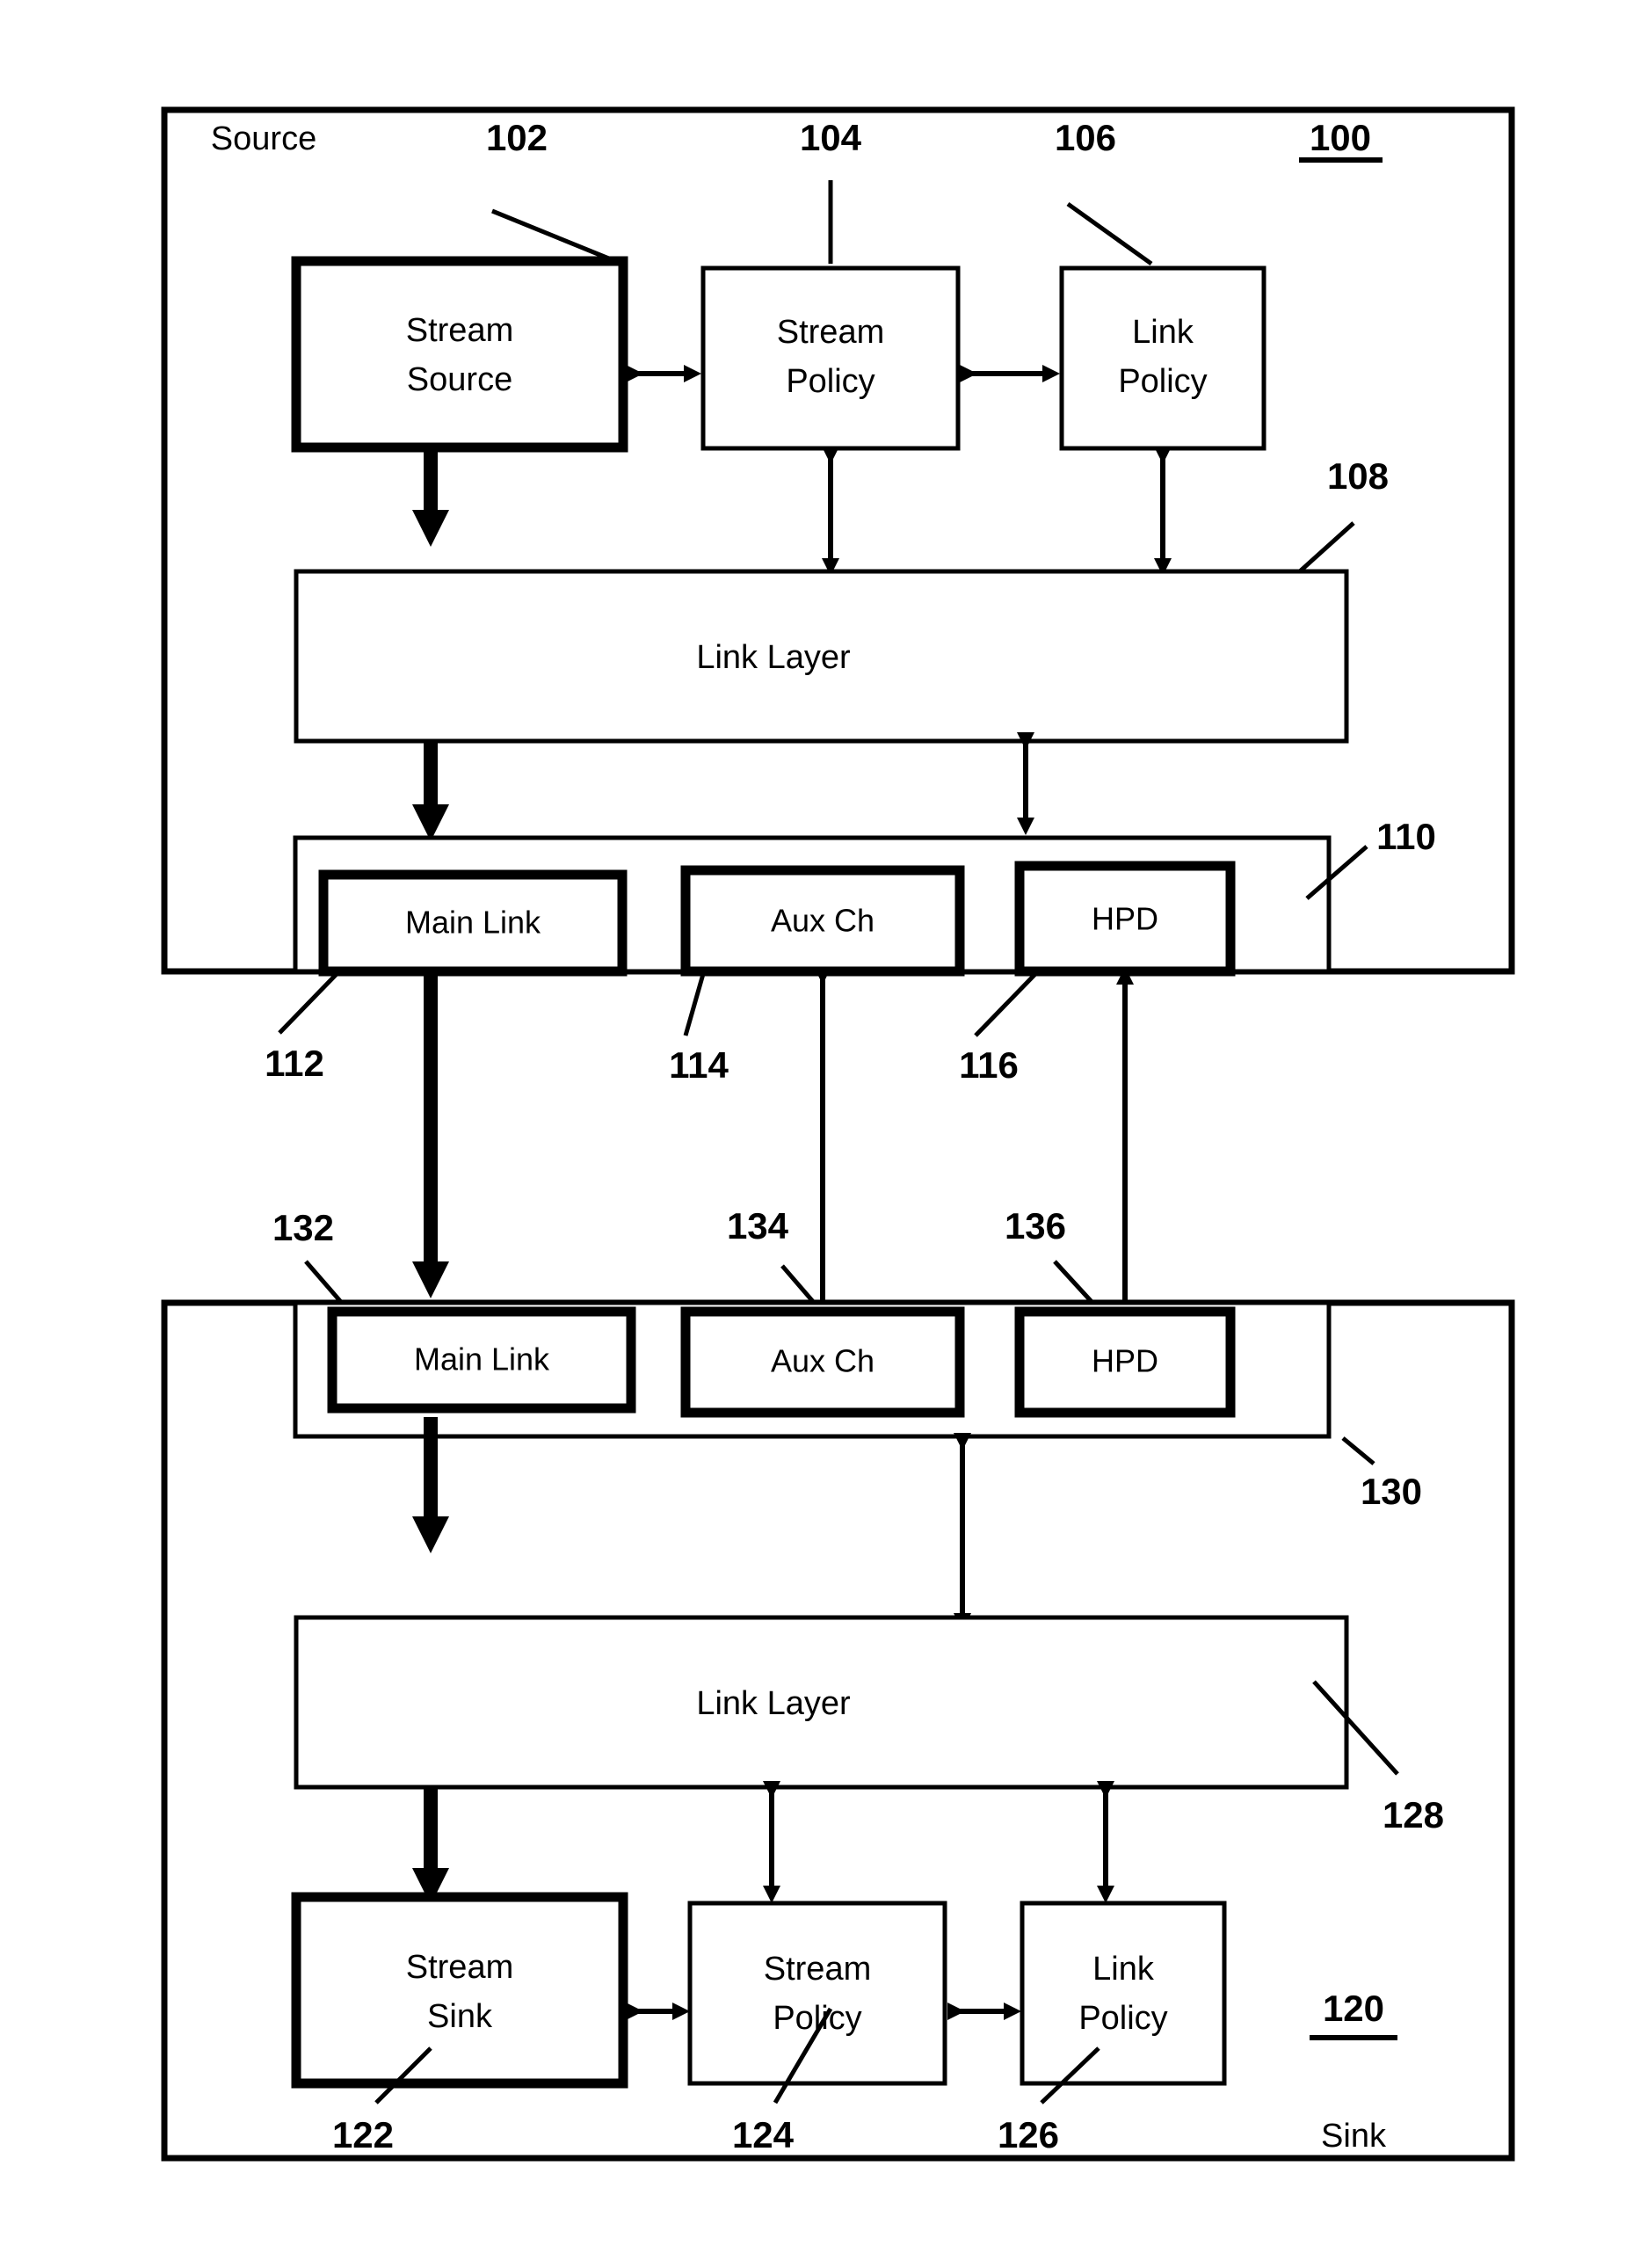 The height and width of the screenshot is (2268, 1633). Describe the element at coordinates (1406, 837) in the screenshot. I see `ref-110: 110` at that location.